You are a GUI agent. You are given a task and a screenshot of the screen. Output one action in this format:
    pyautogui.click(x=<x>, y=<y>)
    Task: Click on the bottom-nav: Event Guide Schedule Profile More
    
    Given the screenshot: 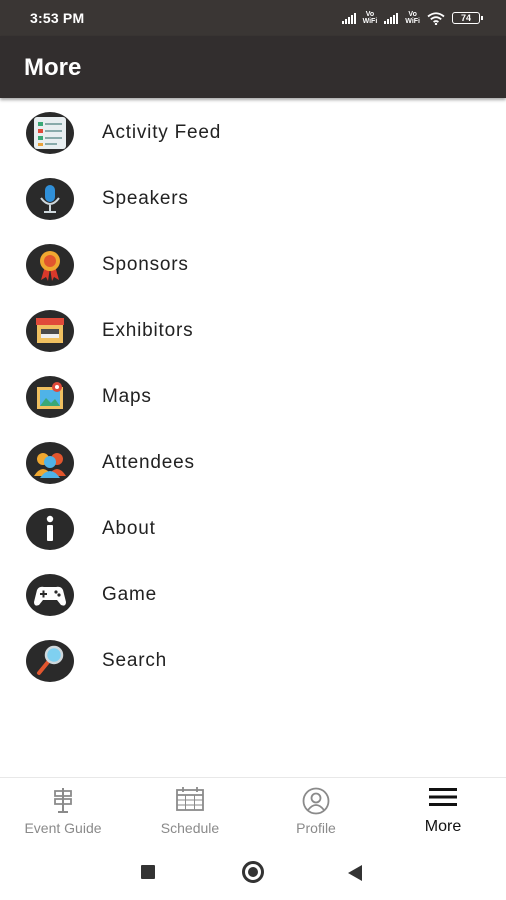 What is the action you would take?
    pyautogui.click(x=253, y=810)
    